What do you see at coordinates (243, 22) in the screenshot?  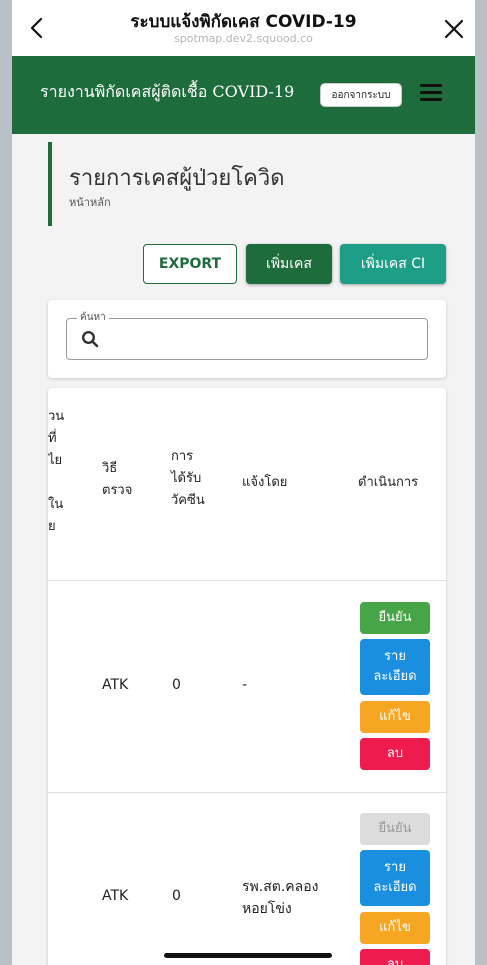 I see `browser-title: ระบบแจ้งพิกัดเคส COVID-19` at bounding box center [243, 22].